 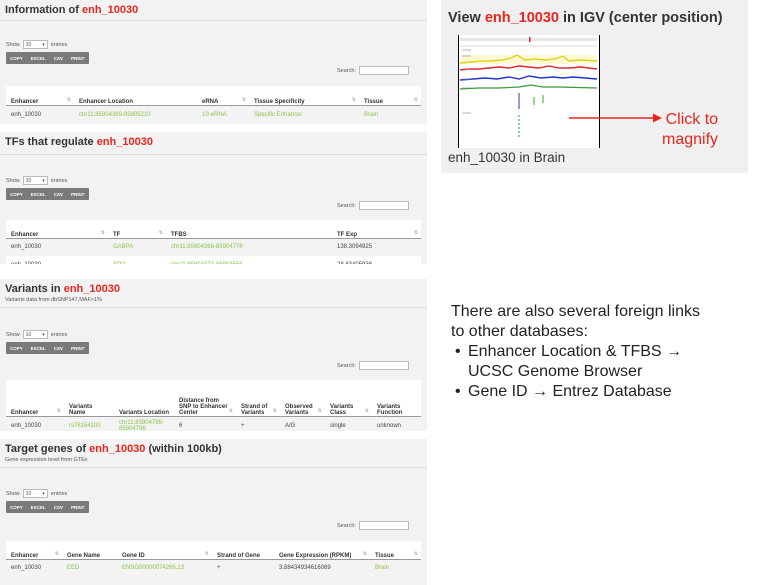 What do you see at coordinates (575, 392) in the screenshot?
I see `list-item: Gene ID → Entrez Database` at bounding box center [575, 392].